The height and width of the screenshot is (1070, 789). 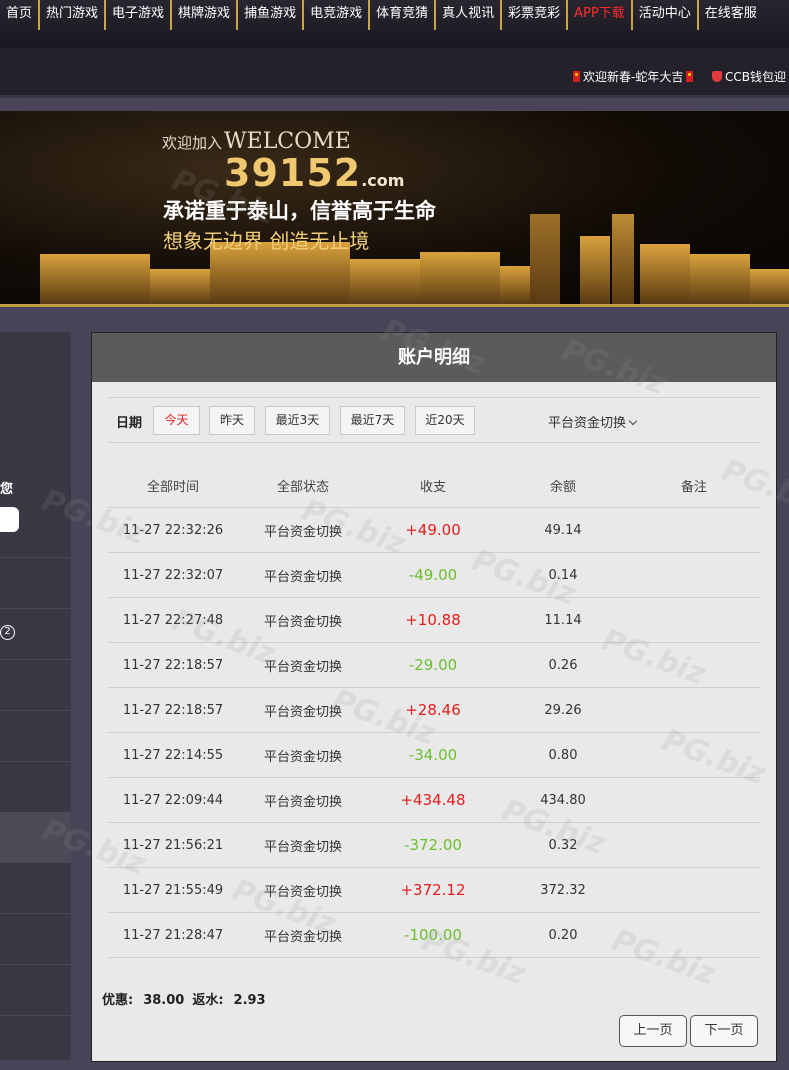 I want to click on slogan-secondary: 想象无边界 创造无止境, so click(x=266, y=241).